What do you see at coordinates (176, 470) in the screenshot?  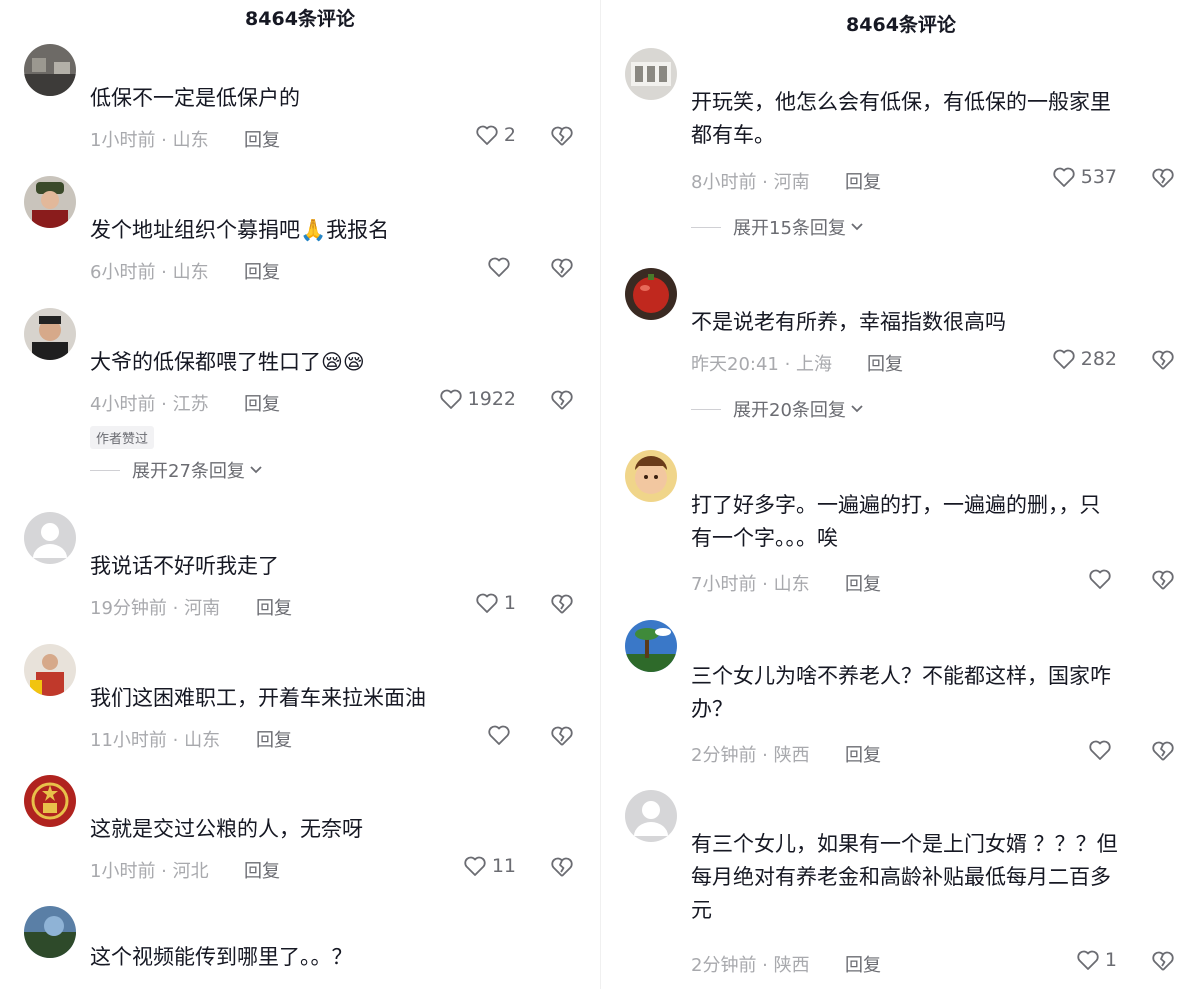 I see `expand-replies-button: 展开27条回复` at bounding box center [176, 470].